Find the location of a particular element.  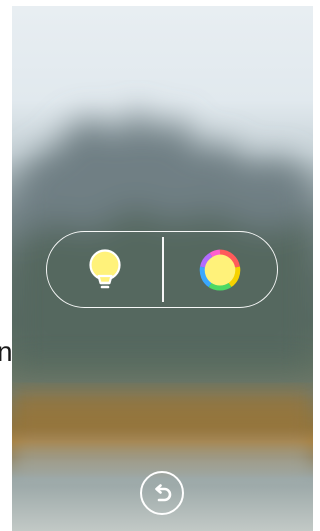

white-light-button is located at coordinates (104, 269).